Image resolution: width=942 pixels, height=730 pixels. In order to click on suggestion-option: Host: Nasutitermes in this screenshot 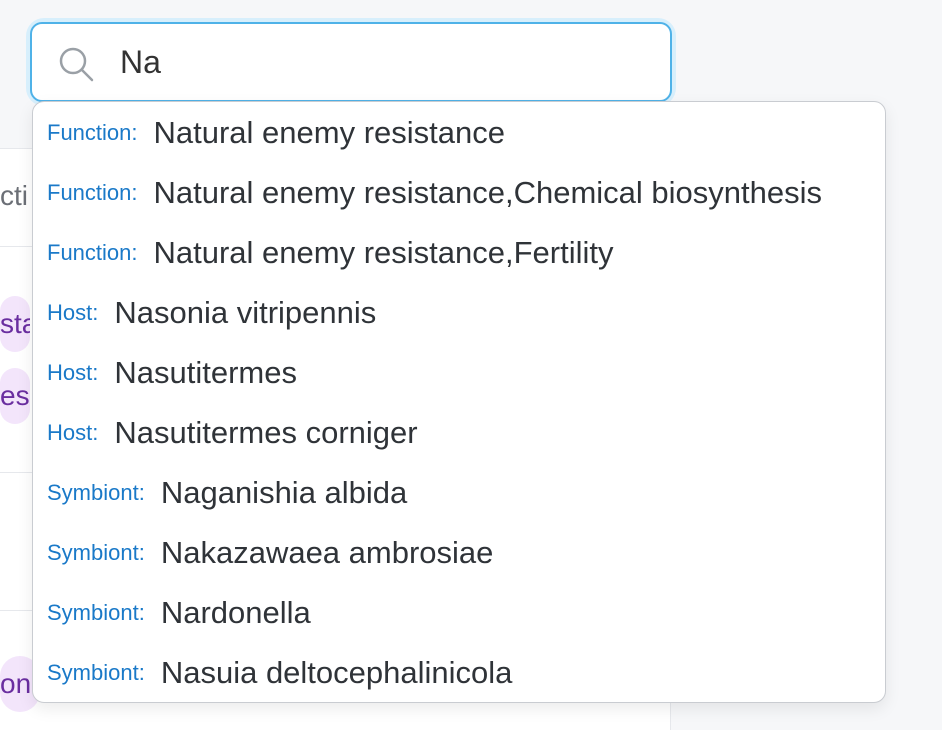, I will do `click(459, 373)`.